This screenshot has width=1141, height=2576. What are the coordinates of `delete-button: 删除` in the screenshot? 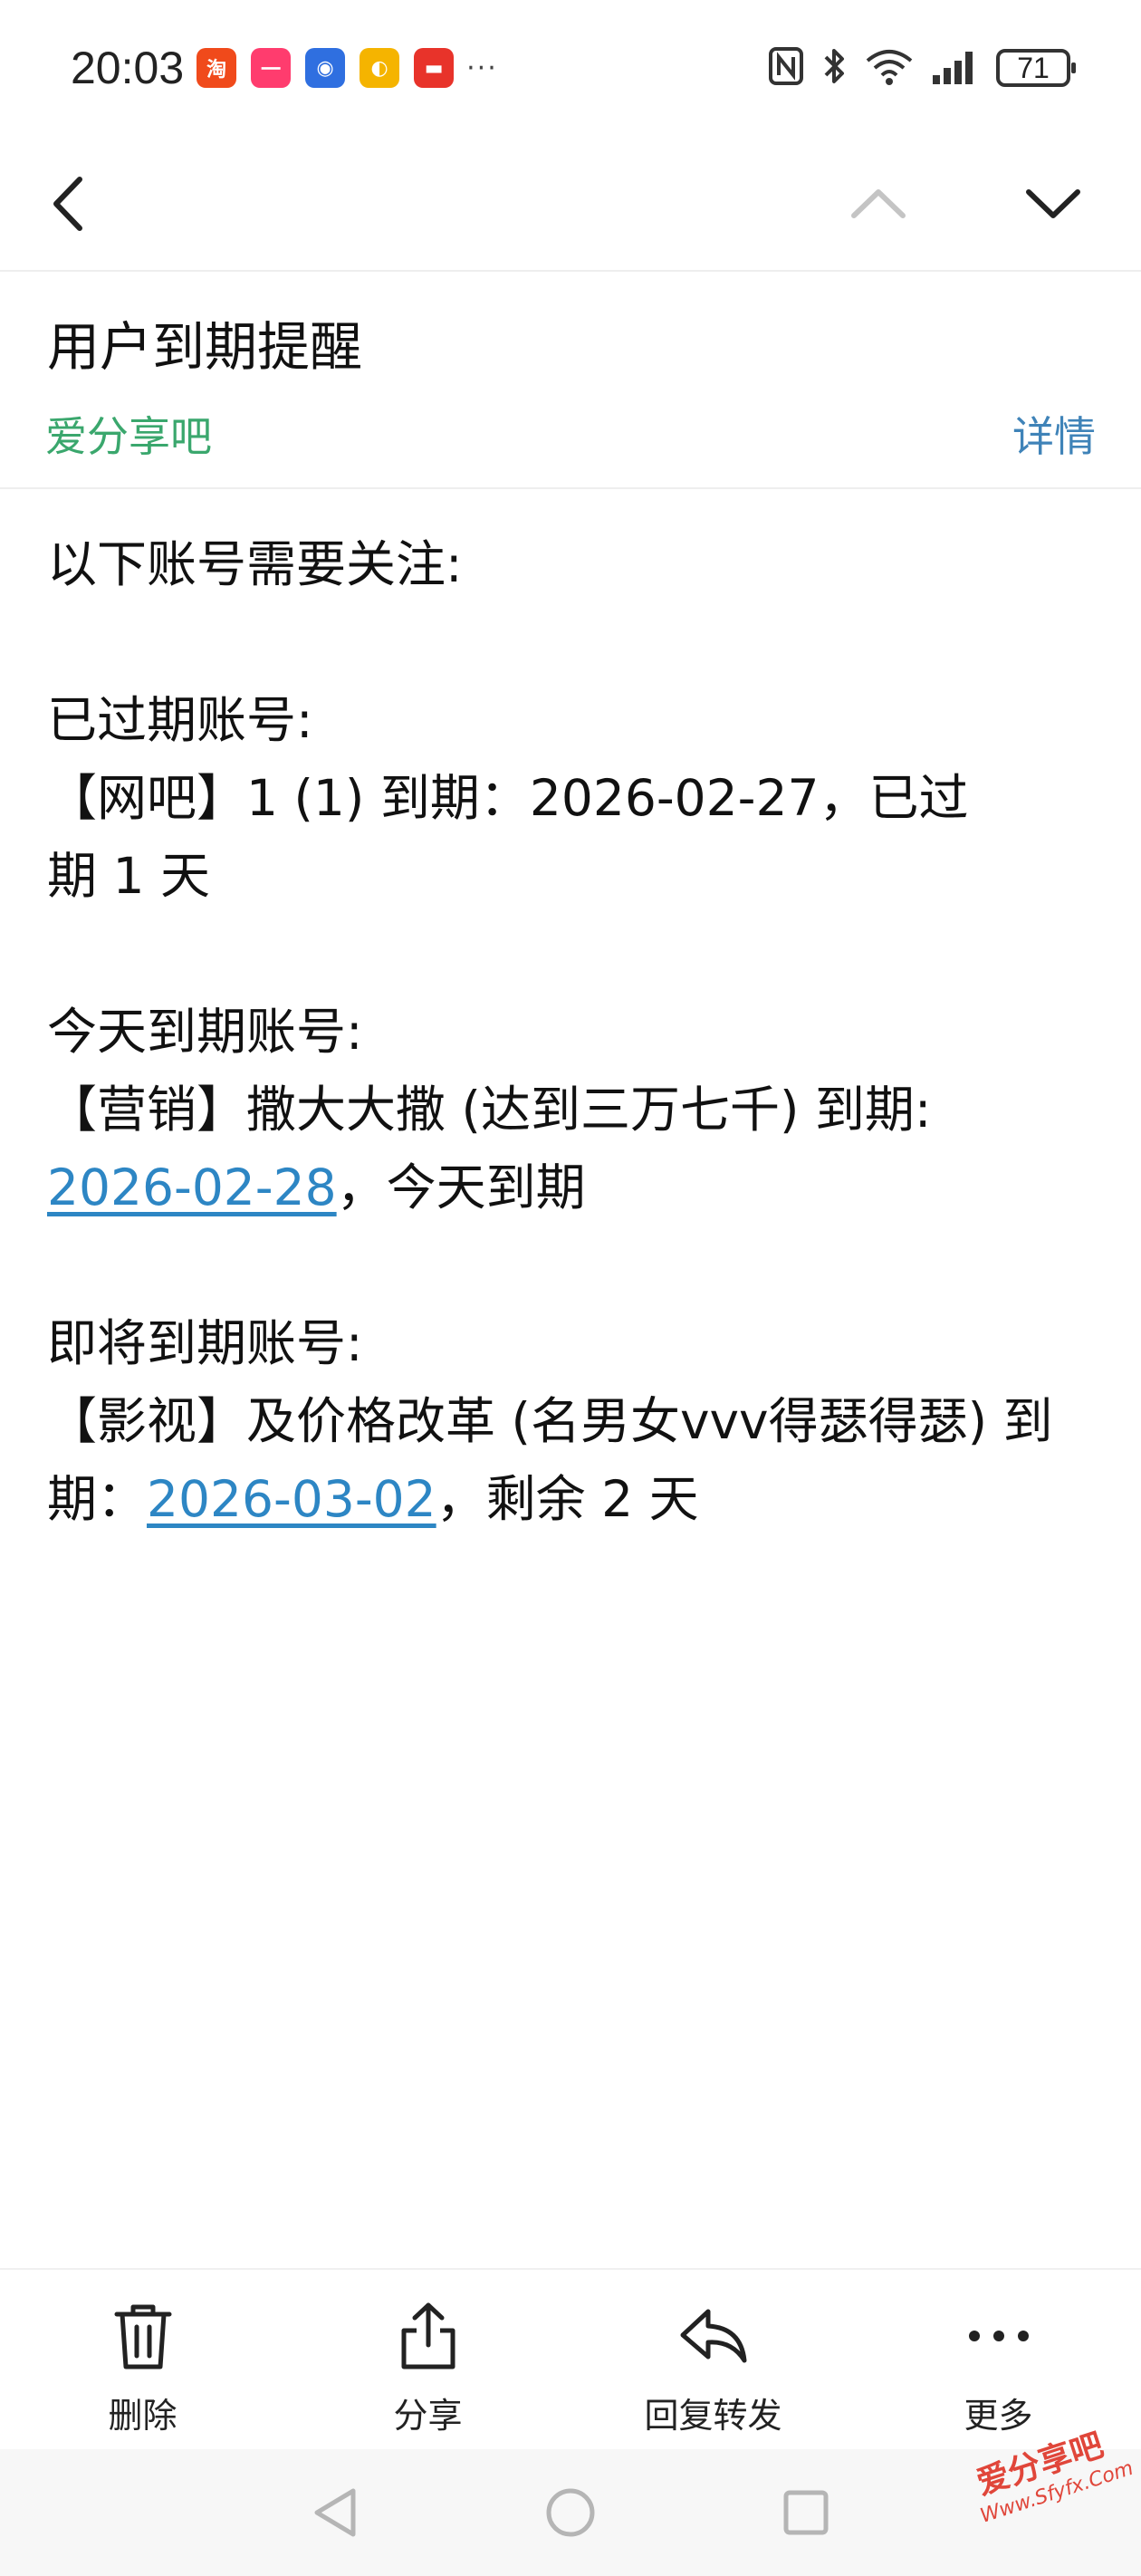 It's located at (143, 2359).